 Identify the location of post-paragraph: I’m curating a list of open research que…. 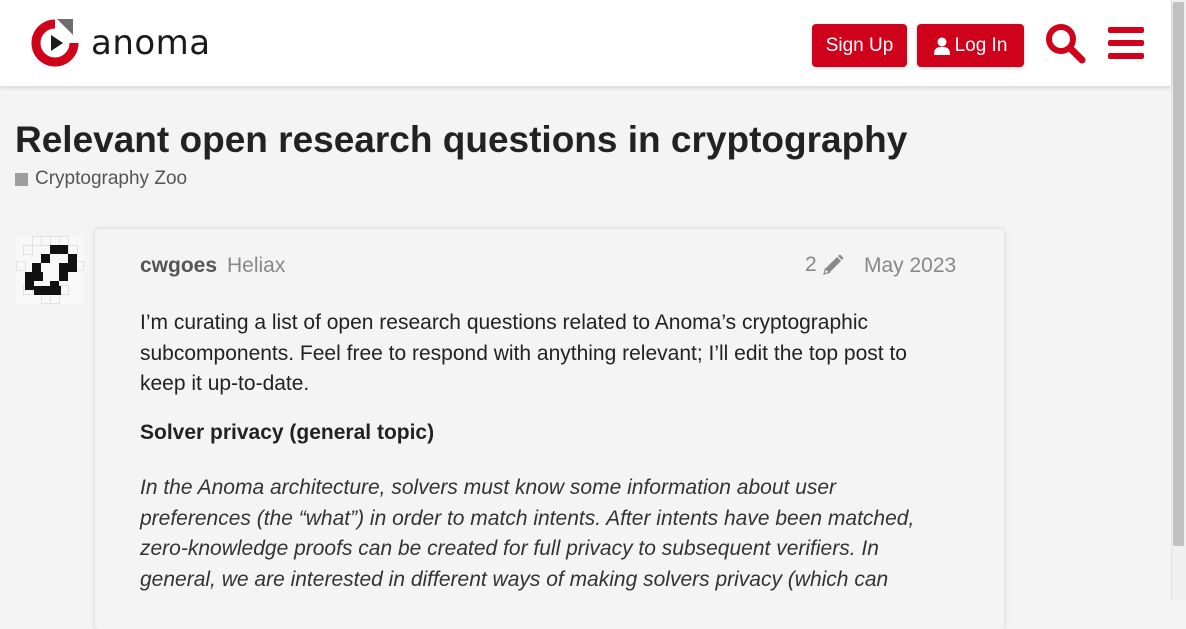
(523, 353).